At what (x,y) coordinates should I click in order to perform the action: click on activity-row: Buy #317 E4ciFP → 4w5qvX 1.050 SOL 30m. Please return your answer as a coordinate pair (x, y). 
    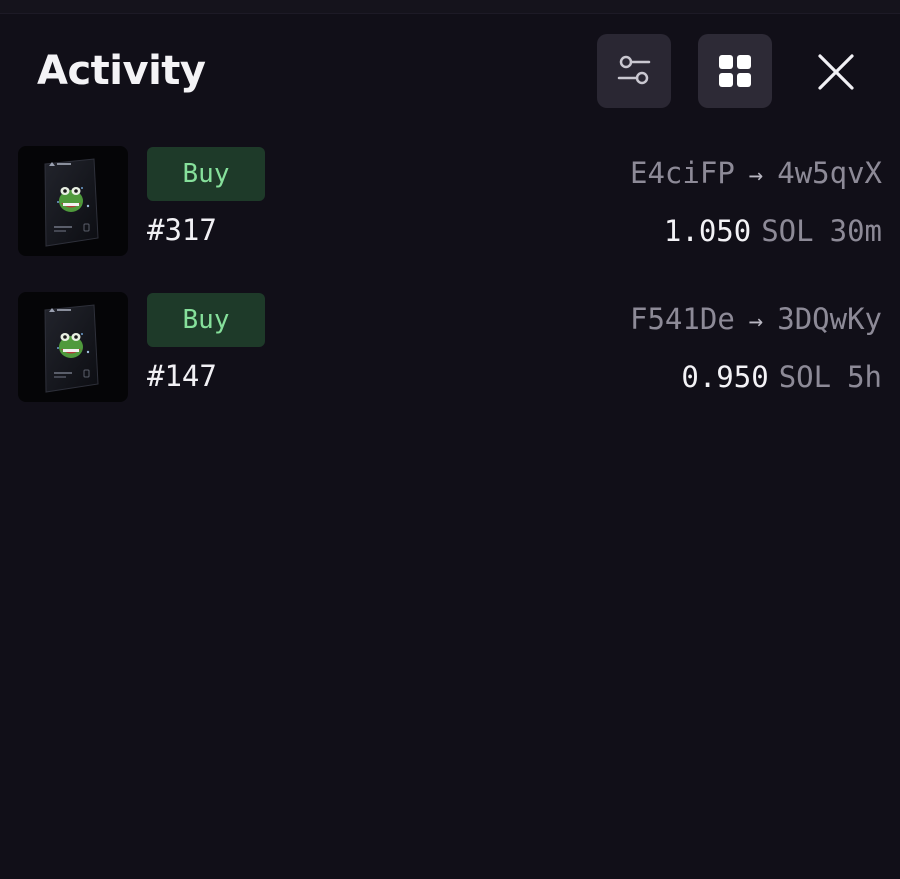
    Looking at the image, I should click on (450, 202).